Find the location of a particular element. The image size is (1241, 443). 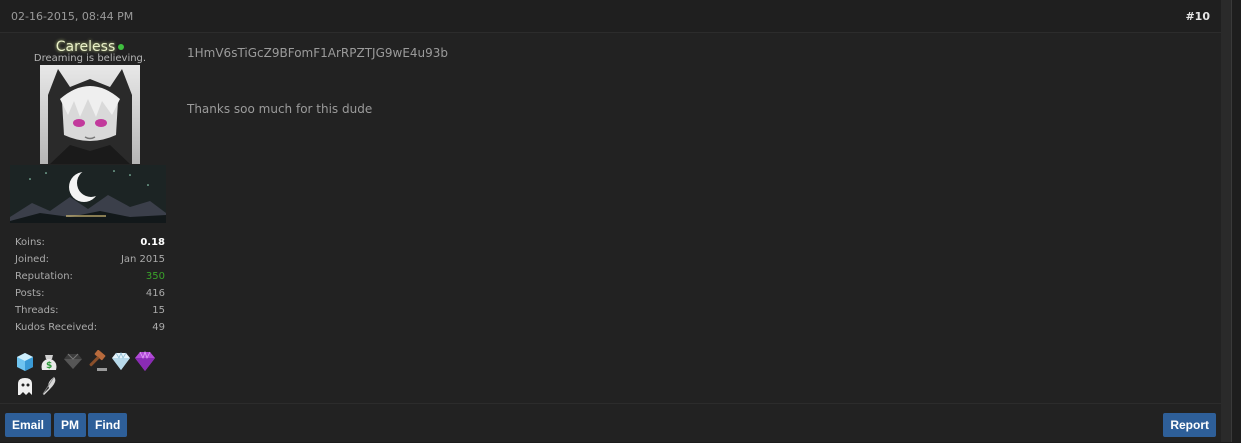

signature-banner-image is located at coordinates (88, 194).